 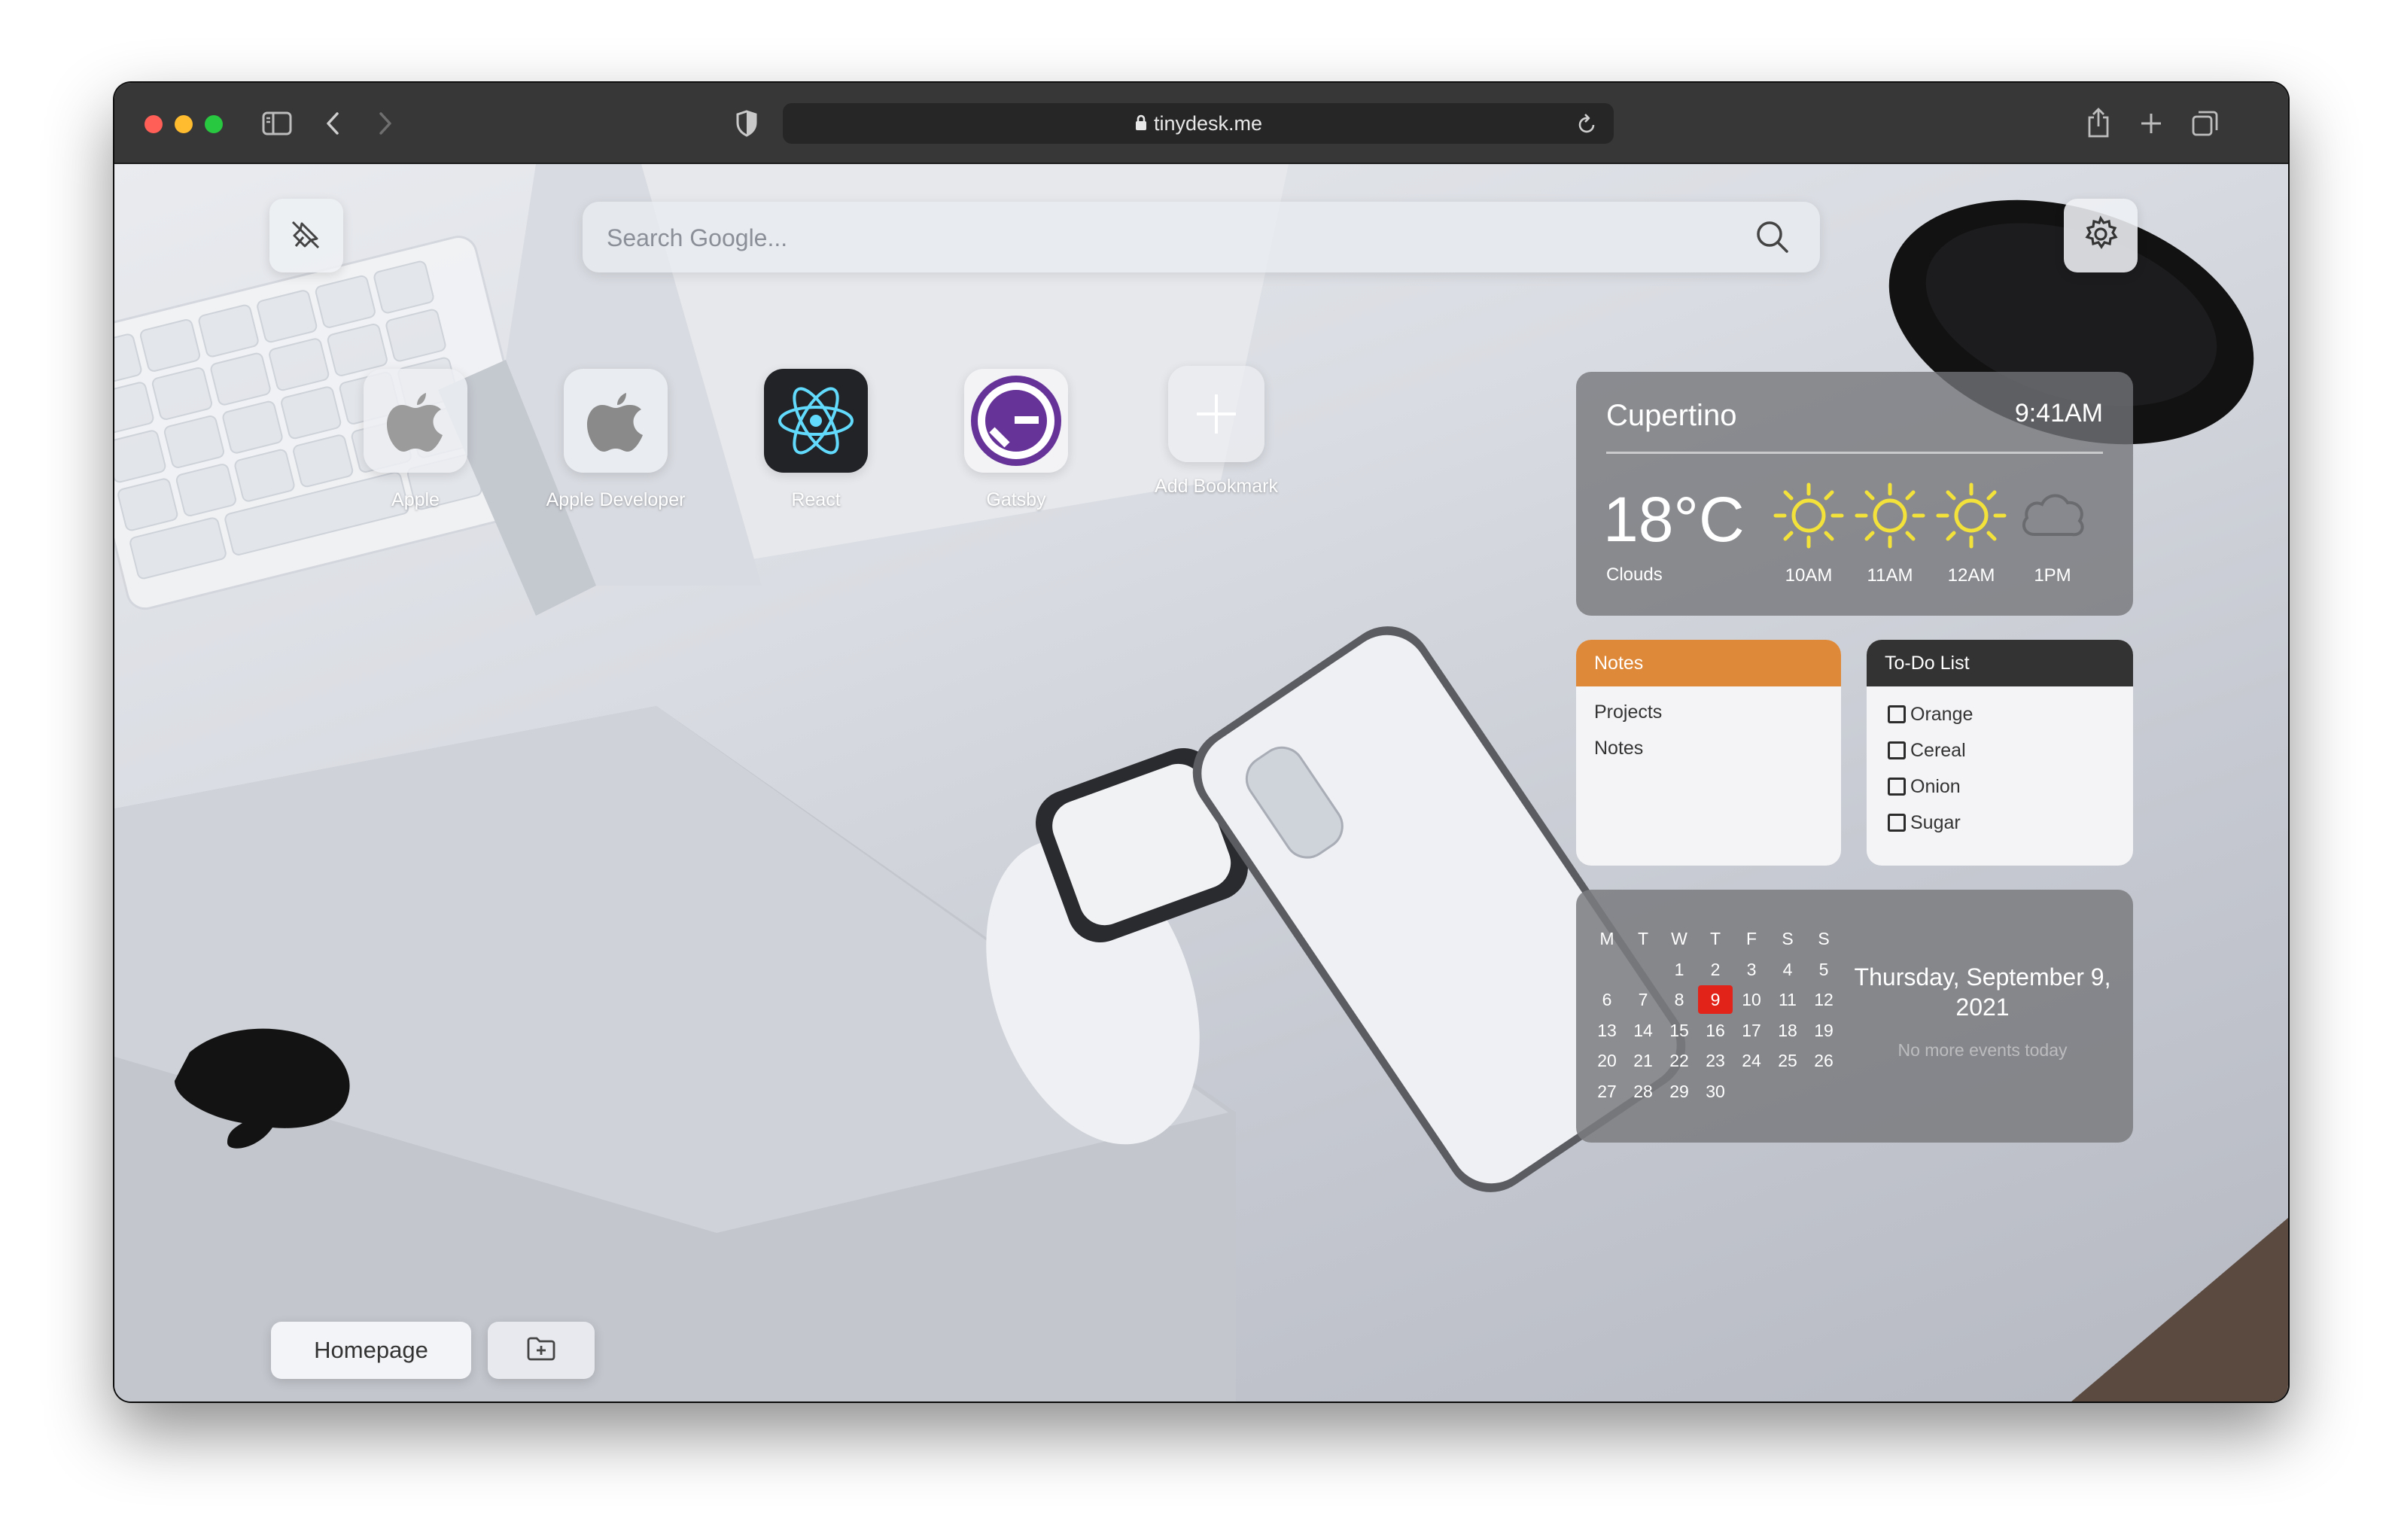 What do you see at coordinates (1607, 1030) in the screenshot?
I see `calendar-day: 13` at bounding box center [1607, 1030].